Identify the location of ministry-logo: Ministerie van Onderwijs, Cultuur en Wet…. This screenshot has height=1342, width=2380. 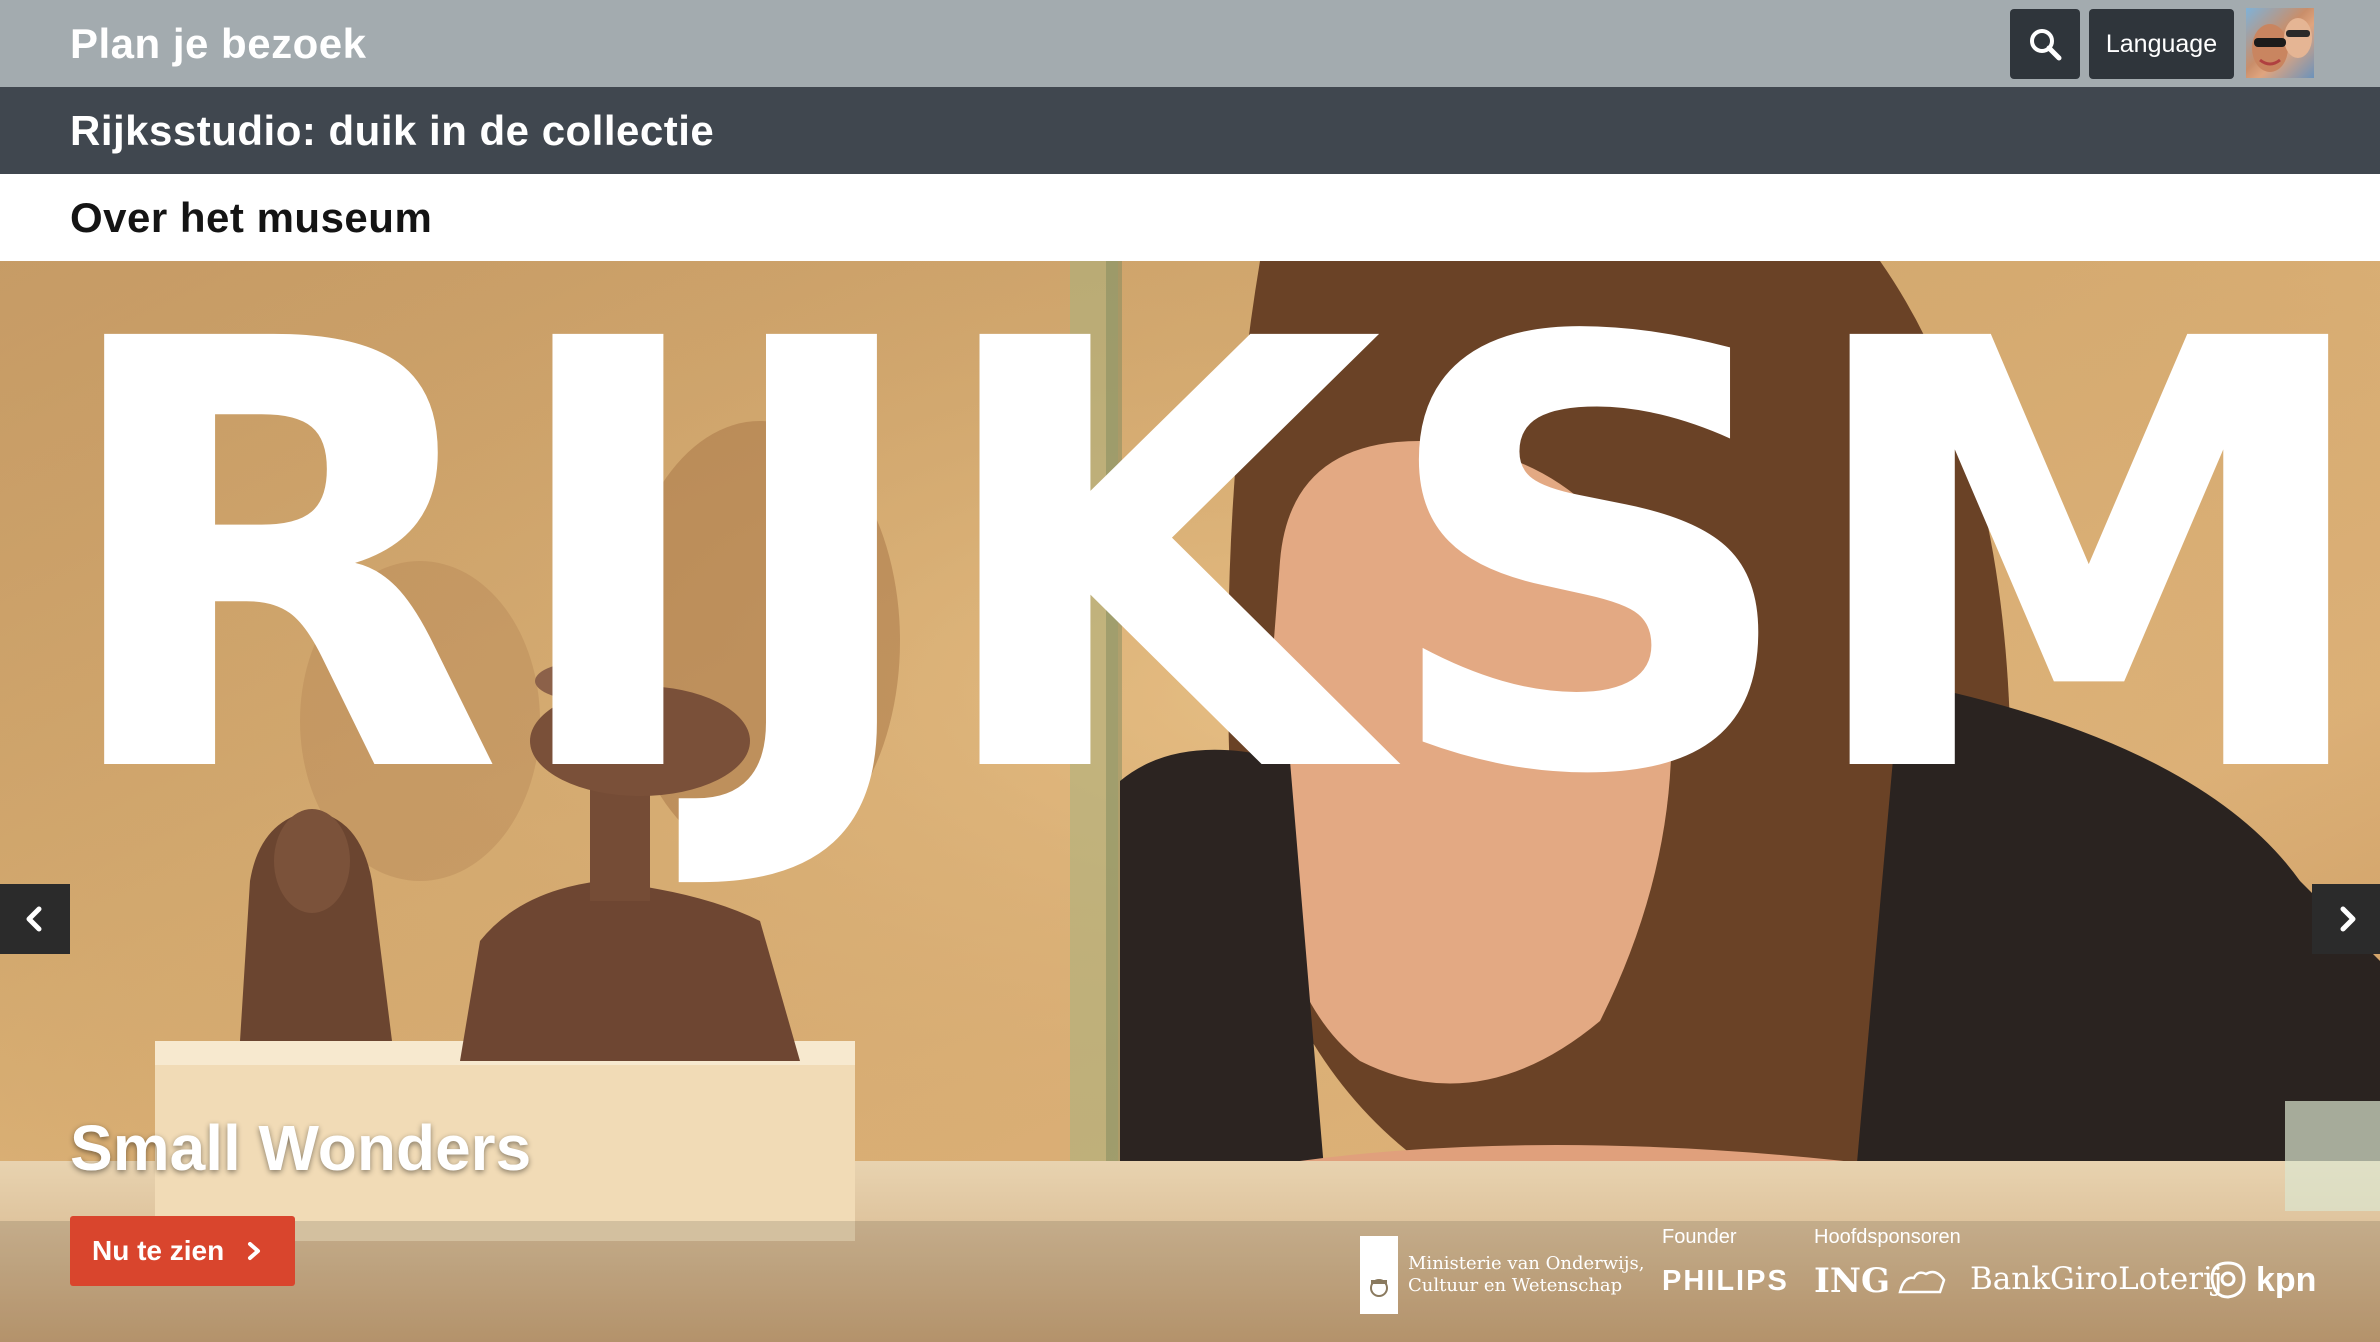
(1502, 1275).